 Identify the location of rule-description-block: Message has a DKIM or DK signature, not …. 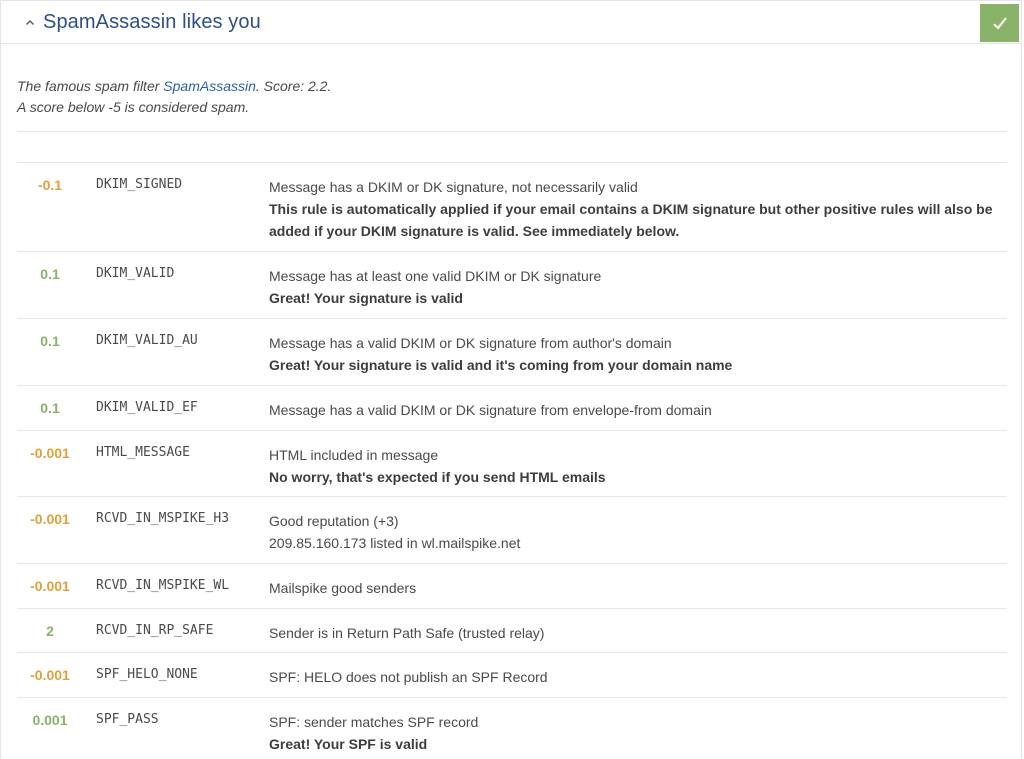
(634, 209).